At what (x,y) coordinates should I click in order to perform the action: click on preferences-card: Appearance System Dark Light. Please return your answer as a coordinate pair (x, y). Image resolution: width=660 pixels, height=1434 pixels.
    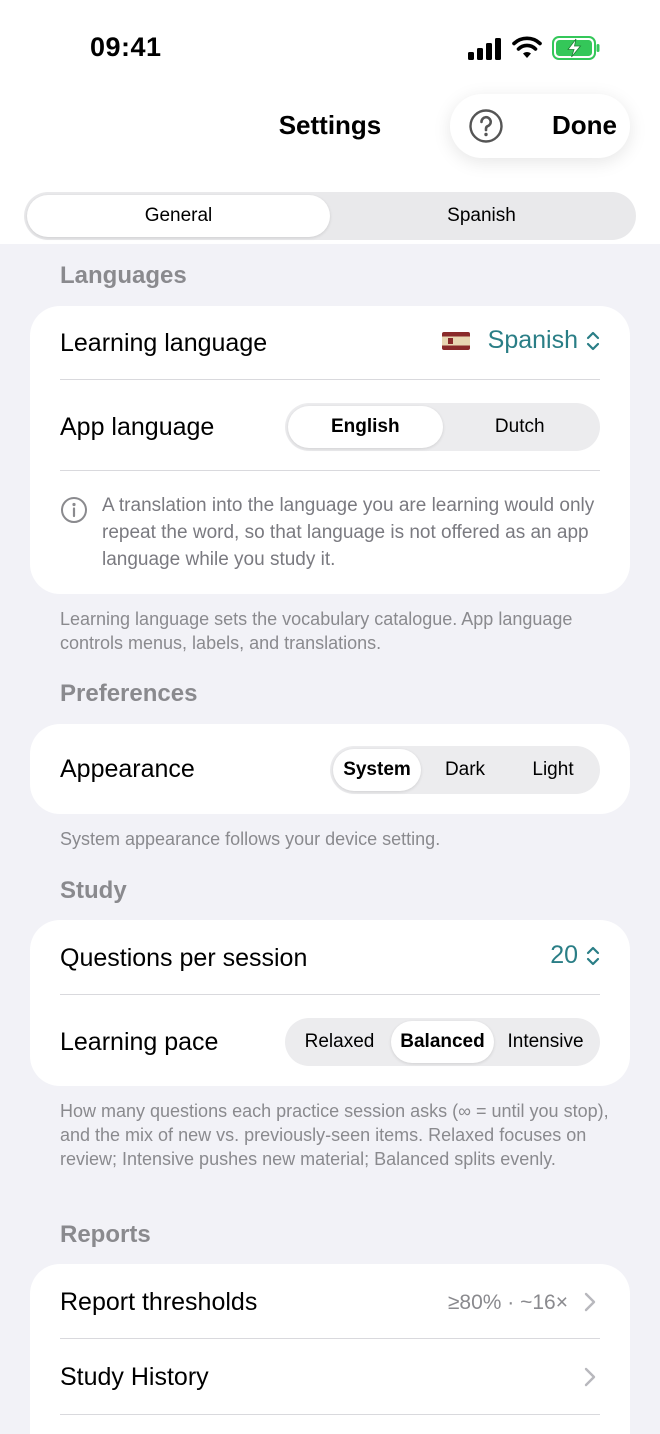
    Looking at the image, I should click on (330, 769).